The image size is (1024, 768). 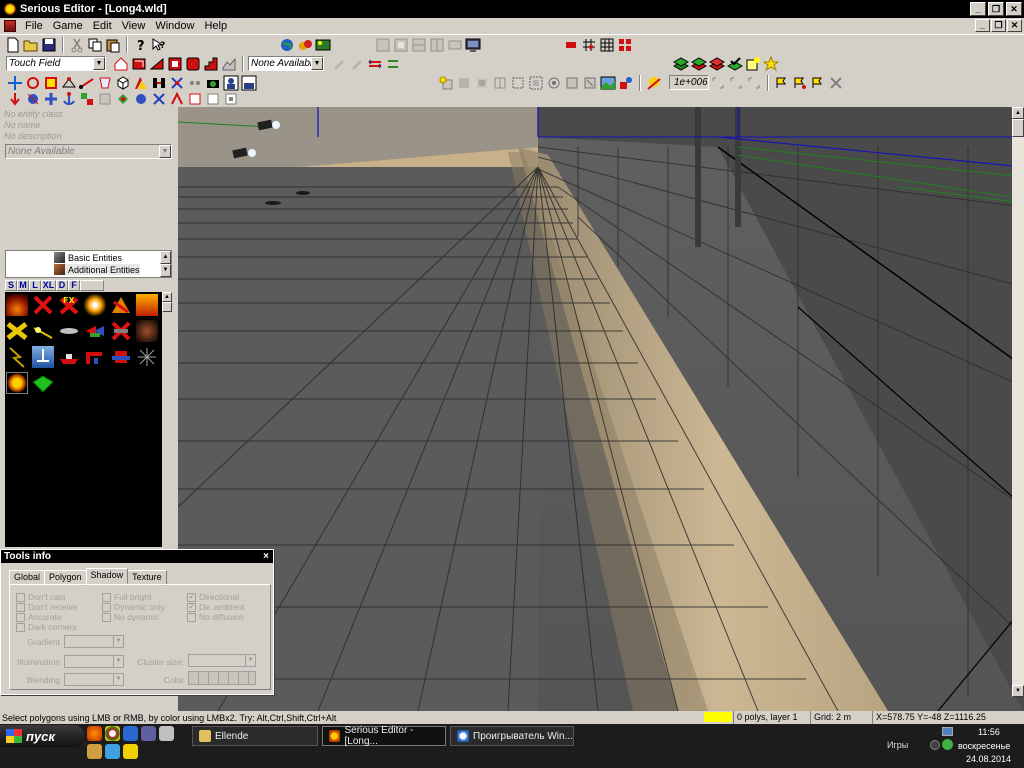 I want to click on no-dynamic-checkbox: No dynamic, so click(x=130, y=617).